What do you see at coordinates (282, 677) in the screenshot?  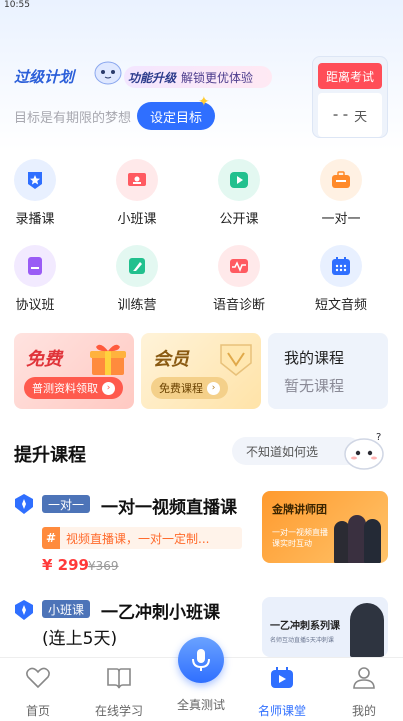 I see `video-icon` at bounding box center [282, 677].